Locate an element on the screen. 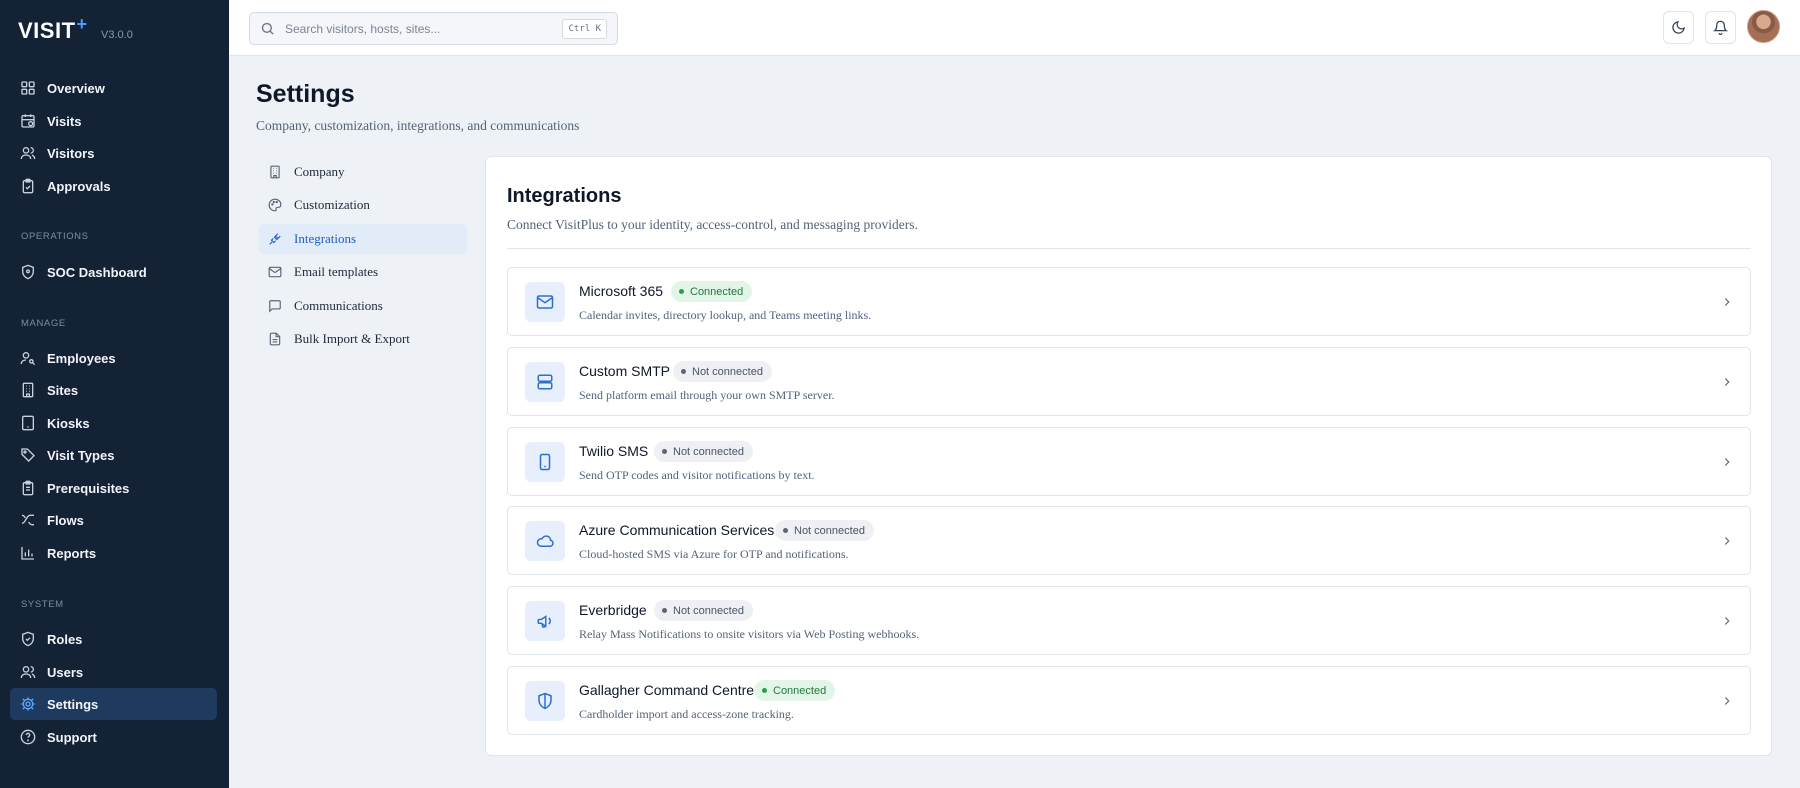 This screenshot has height=788, width=1800. sidebar-item-sites: Sites is located at coordinates (113, 390).